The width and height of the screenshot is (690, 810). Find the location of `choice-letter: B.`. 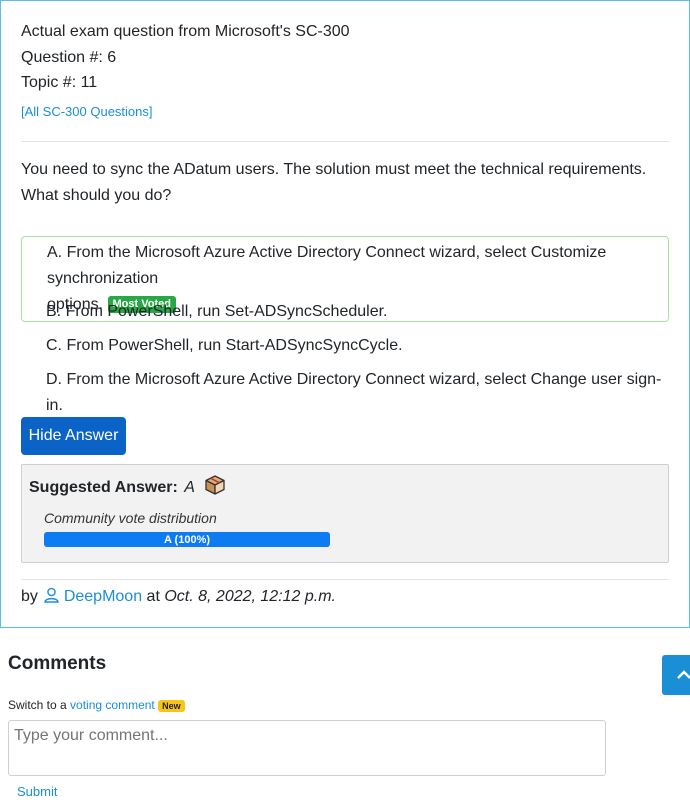

choice-letter: B. is located at coordinates (54, 311).